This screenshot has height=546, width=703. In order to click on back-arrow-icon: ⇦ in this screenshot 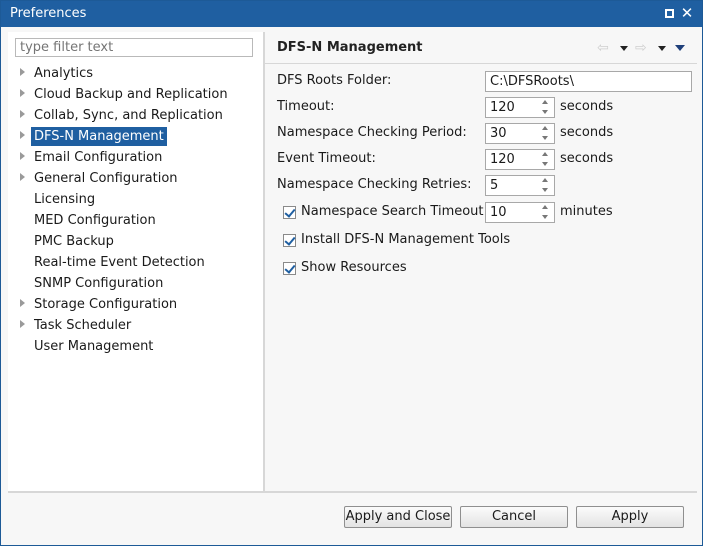, I will do `click(603, 48)`.